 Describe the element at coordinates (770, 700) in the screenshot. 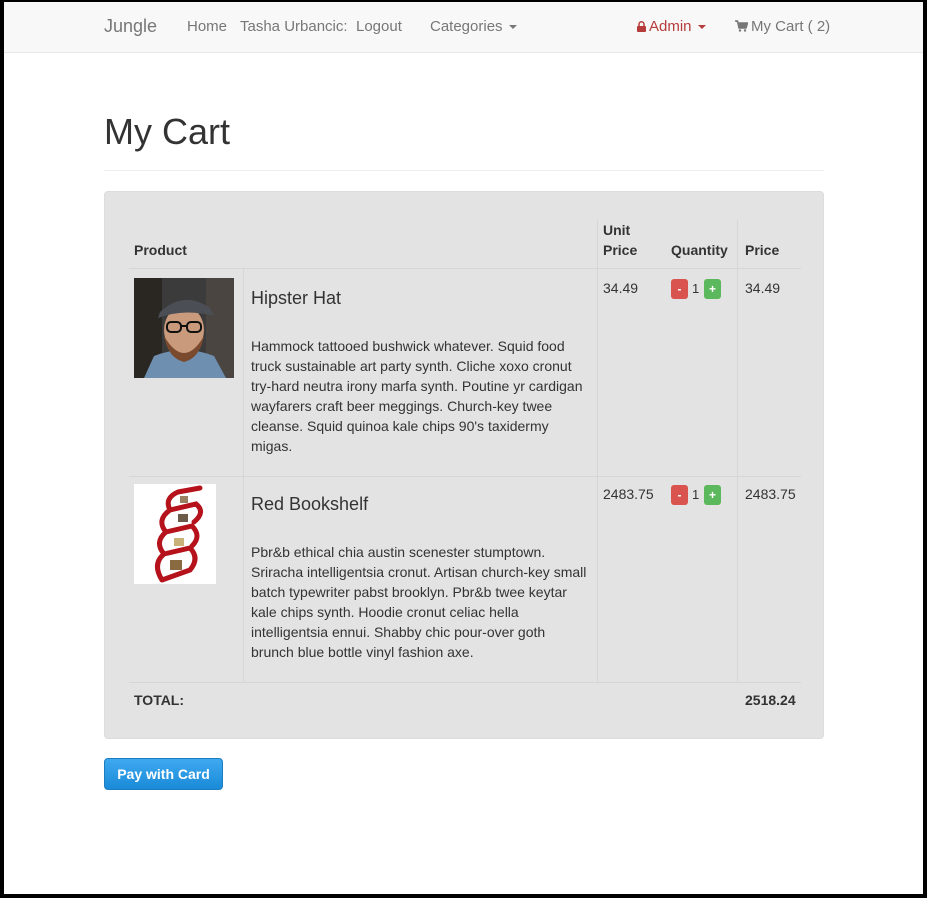

I see `total-value: 2518.24` at that location.